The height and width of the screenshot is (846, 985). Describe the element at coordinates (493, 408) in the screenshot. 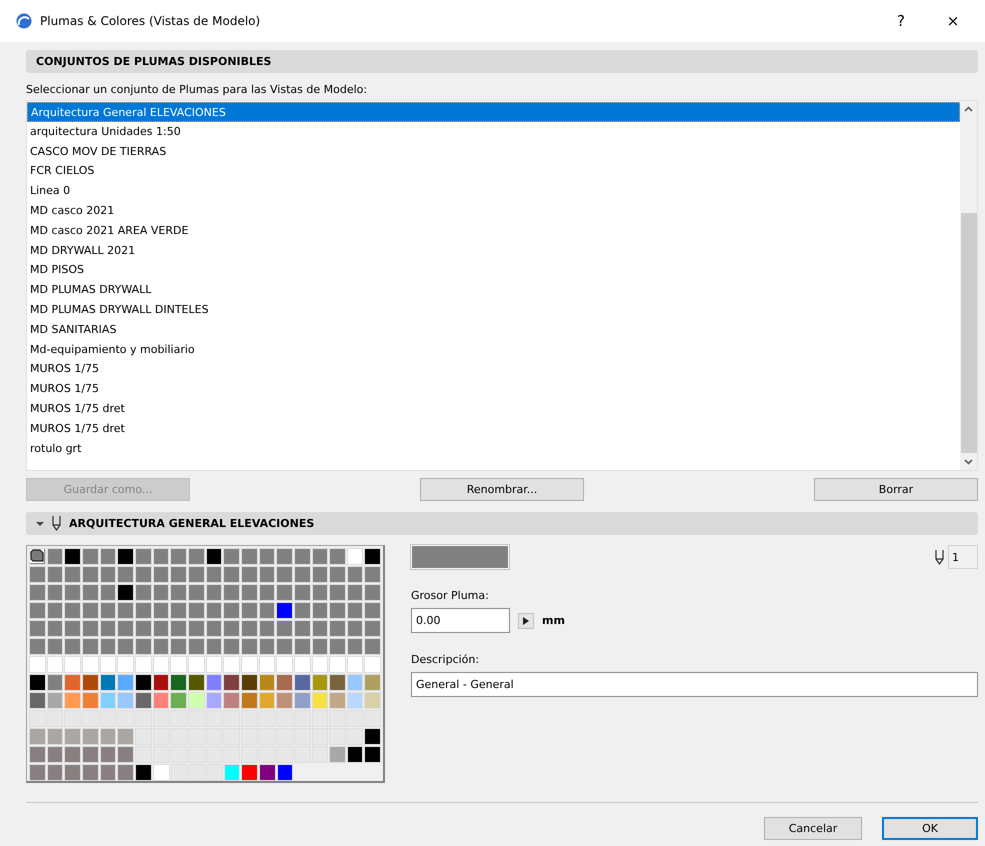

I see `pen-set-item: MUROS 1/75 dret` at that location.